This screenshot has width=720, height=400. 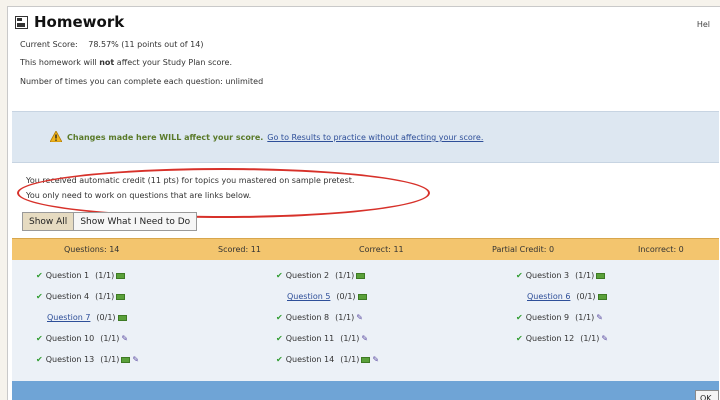 I want to click on question-label: Question 12, so click(x=550, y=338).